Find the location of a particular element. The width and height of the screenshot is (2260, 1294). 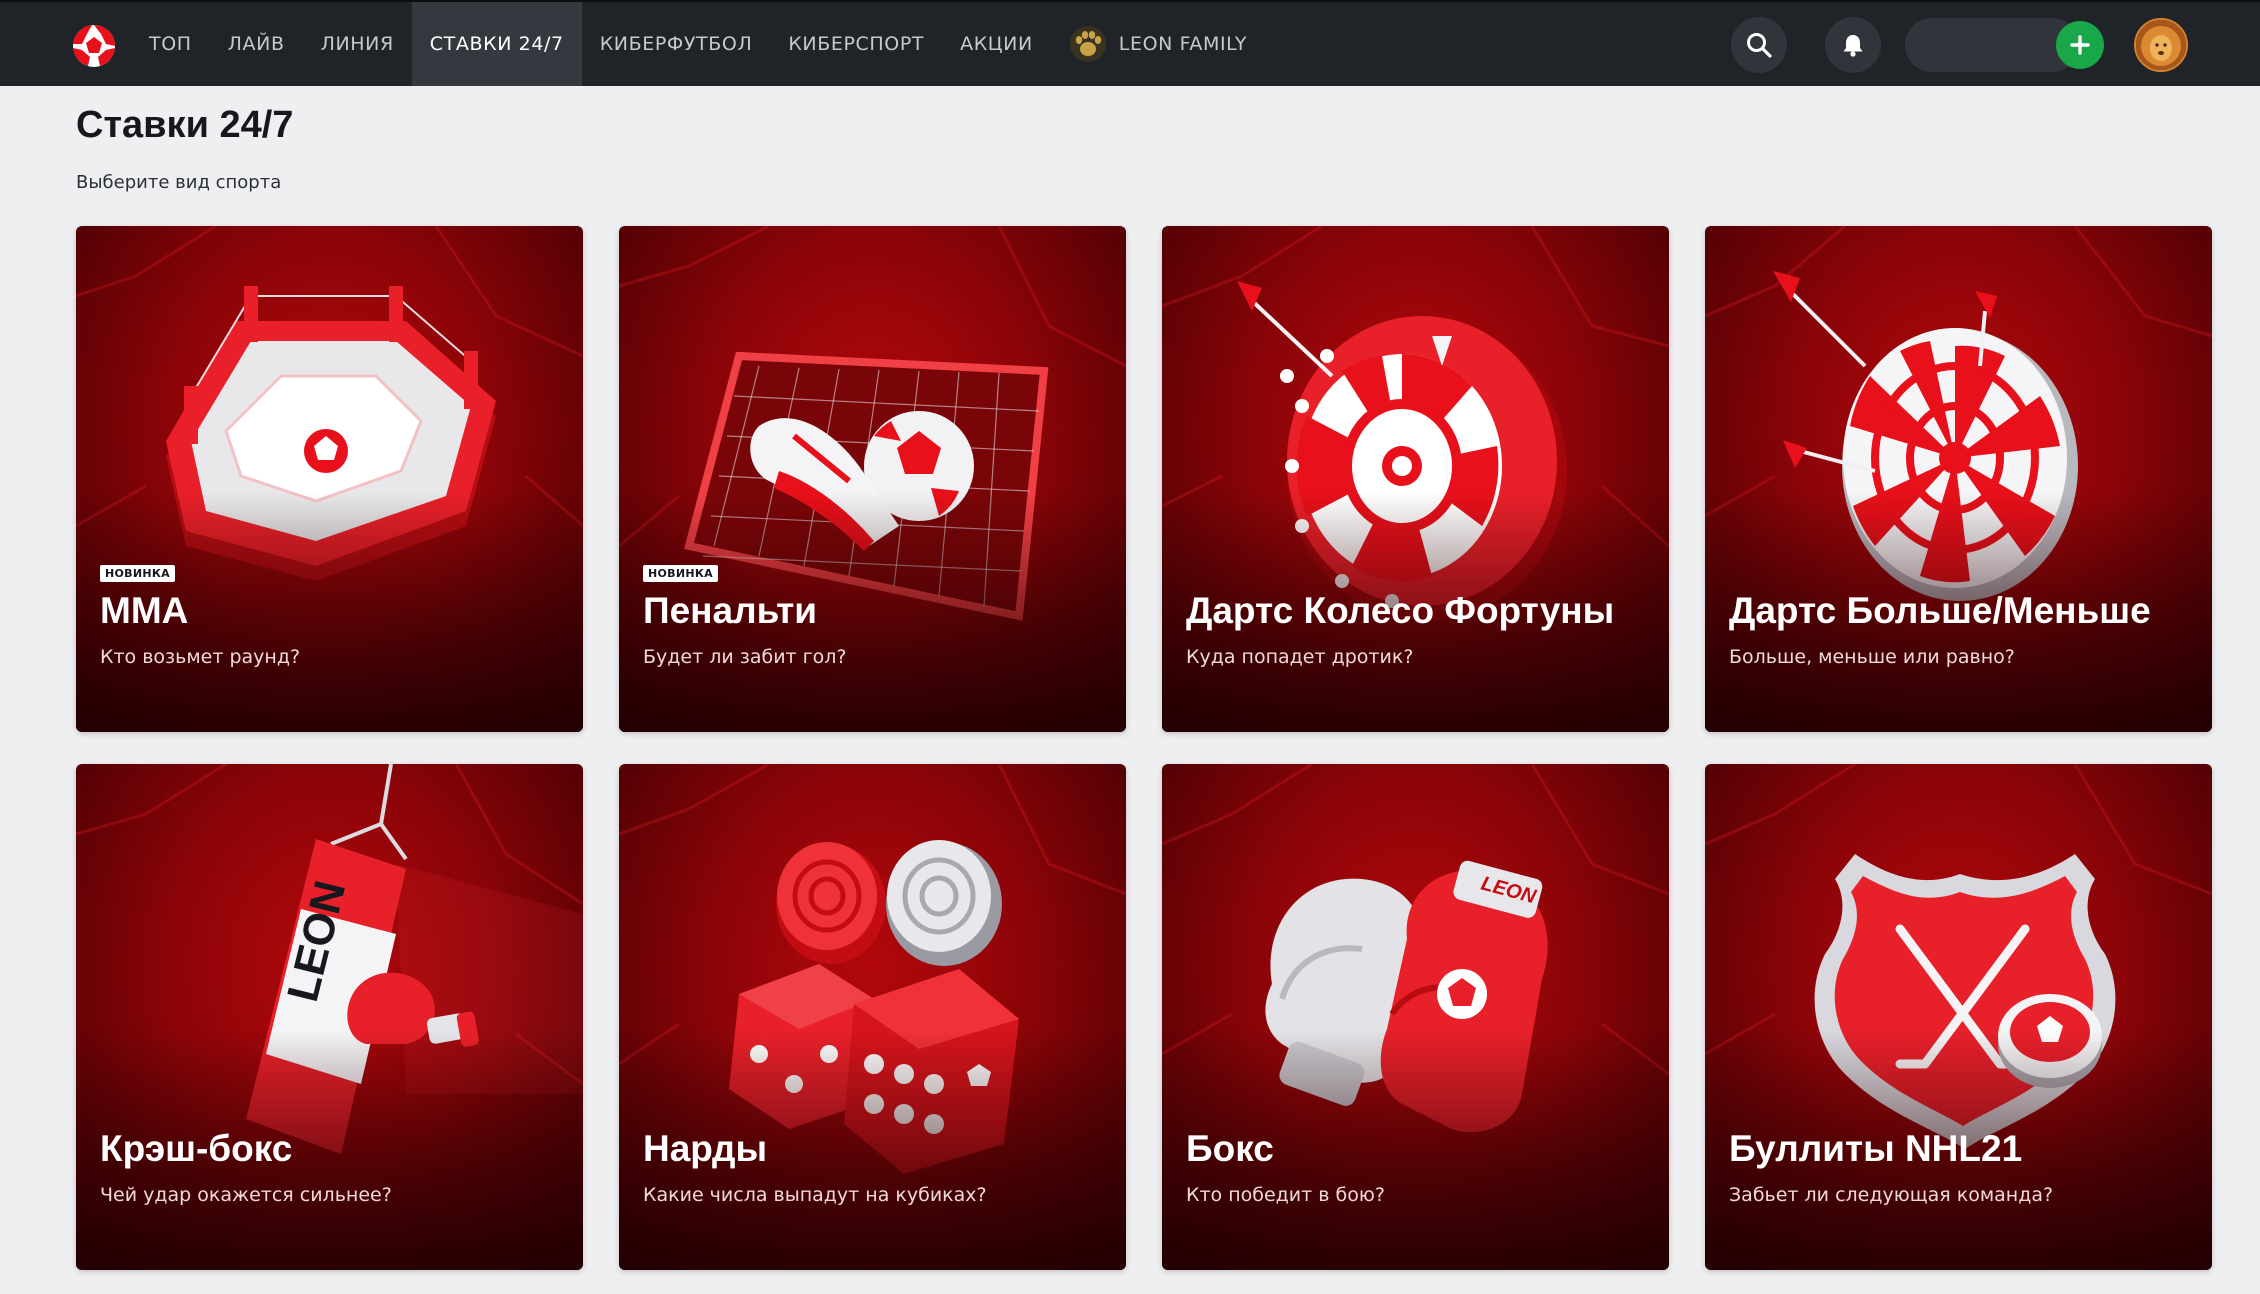

nav-item-top: ТОП is located at coordinates (170, 44).